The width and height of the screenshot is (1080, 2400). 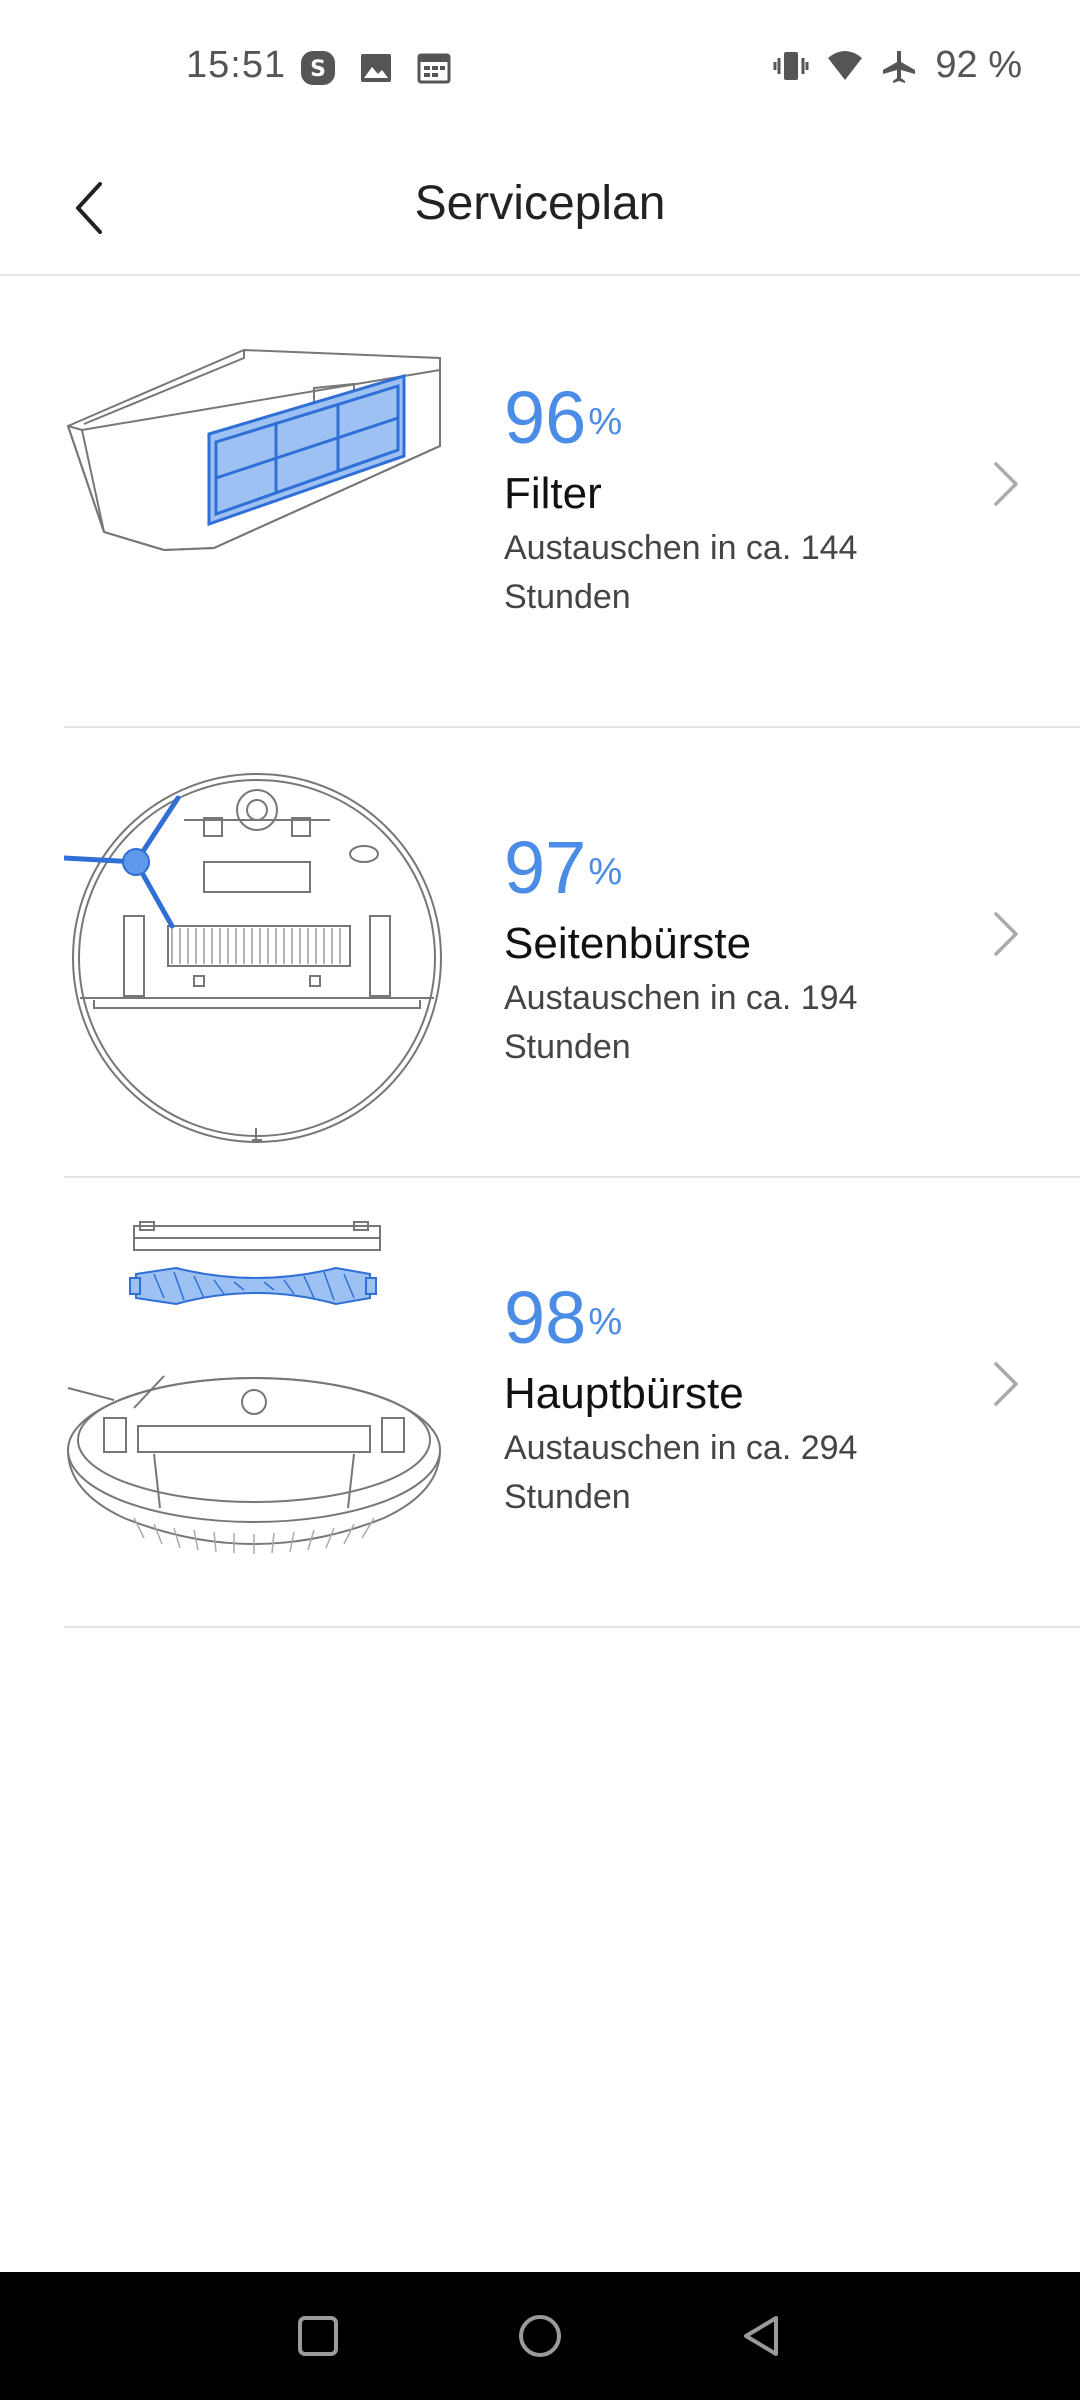 What do you see at coordinates (734, 1318) in the screenshot?
I see `percent-value: 98%` at bounding box center [734, 1318].